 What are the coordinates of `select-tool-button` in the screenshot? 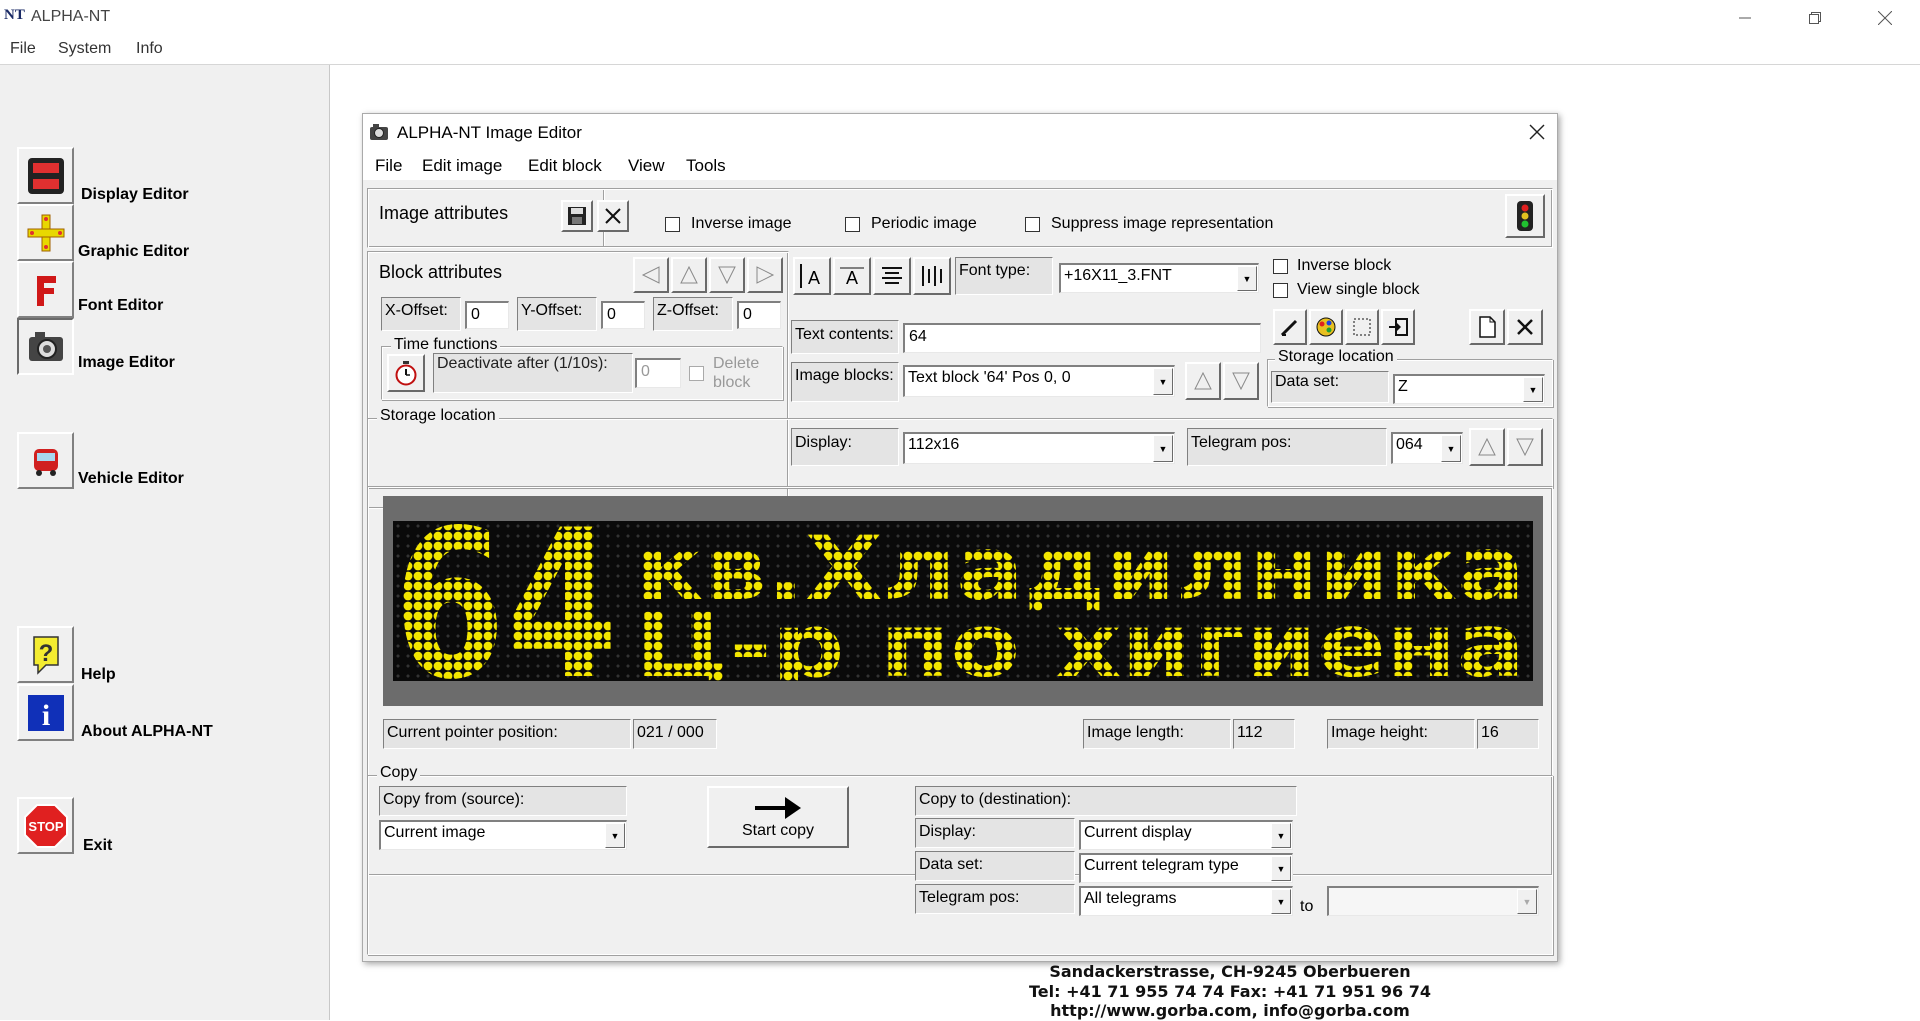 It's located at (1362, 327).